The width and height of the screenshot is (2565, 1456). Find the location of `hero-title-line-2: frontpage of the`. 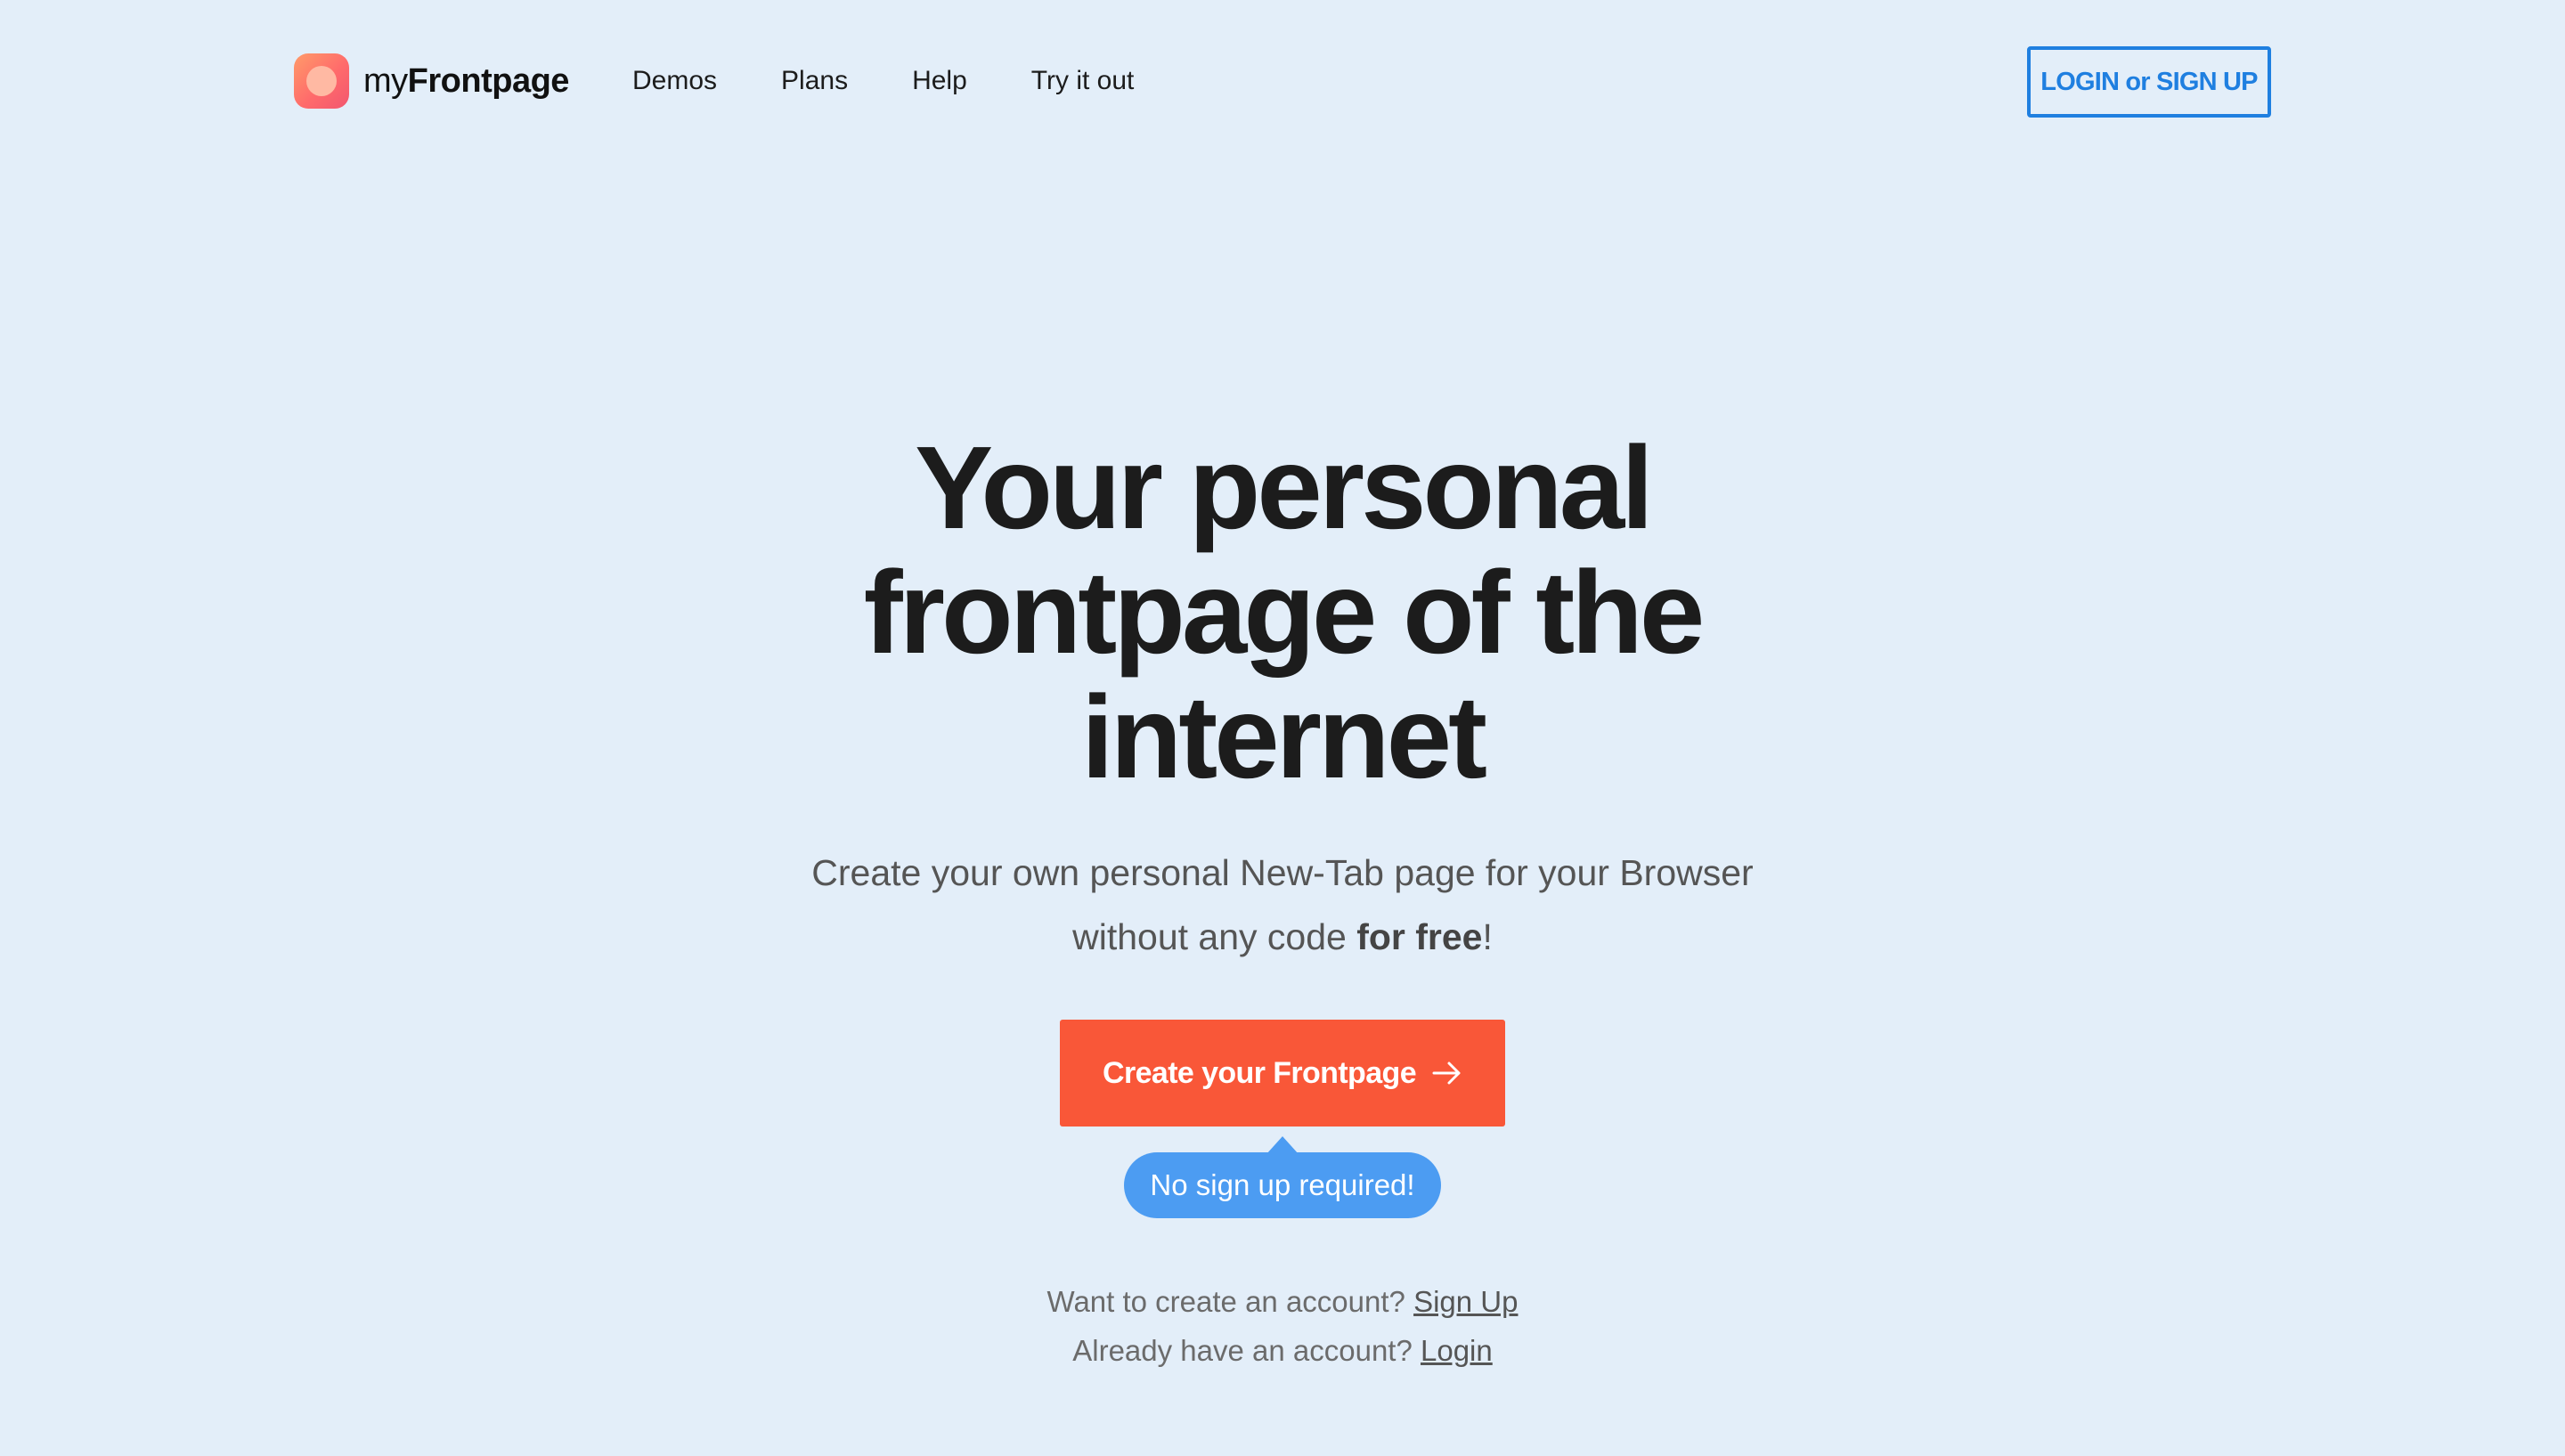

hero-title-line-2: frontpage of the is located at coordinates (1284, 612).